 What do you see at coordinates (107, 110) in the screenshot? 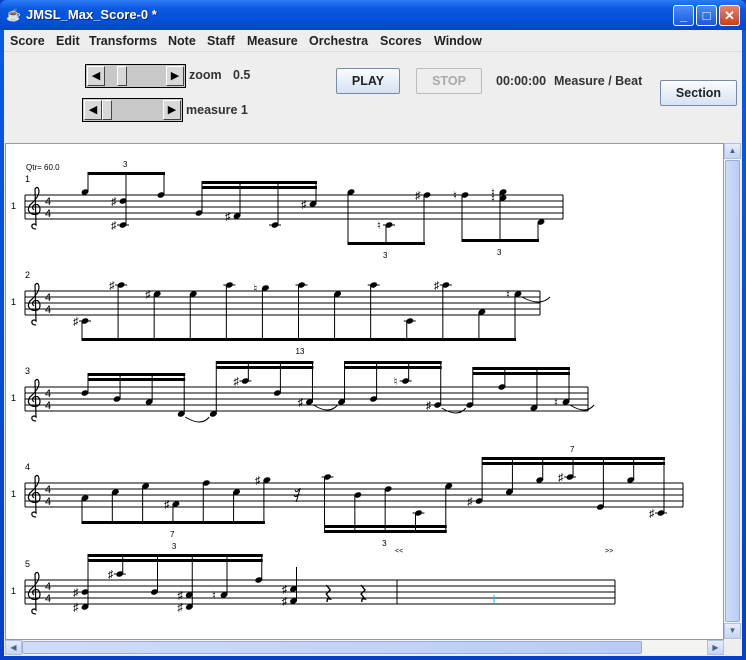
I see `measure-slider-thumb` at bounding box center [107, 110].